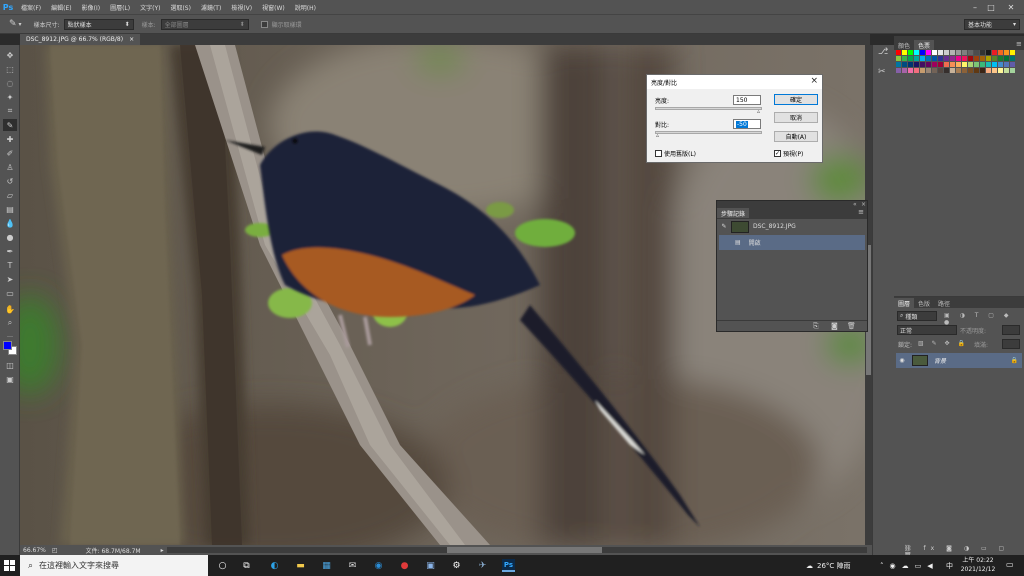 Image resolution: width=1024 pixels, height=576 pixels. What do you see at coordinates (949, 565) in the screenshot?
I see `ime-indicator: 中` at bounding box center [949, 565].